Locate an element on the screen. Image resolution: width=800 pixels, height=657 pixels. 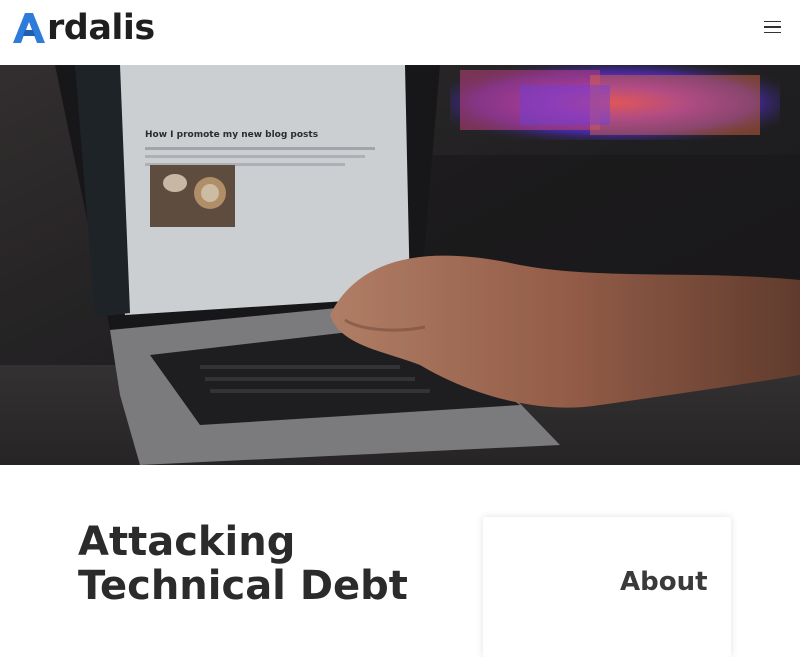
site-header: rdalis is located at coordinates (400, 32).